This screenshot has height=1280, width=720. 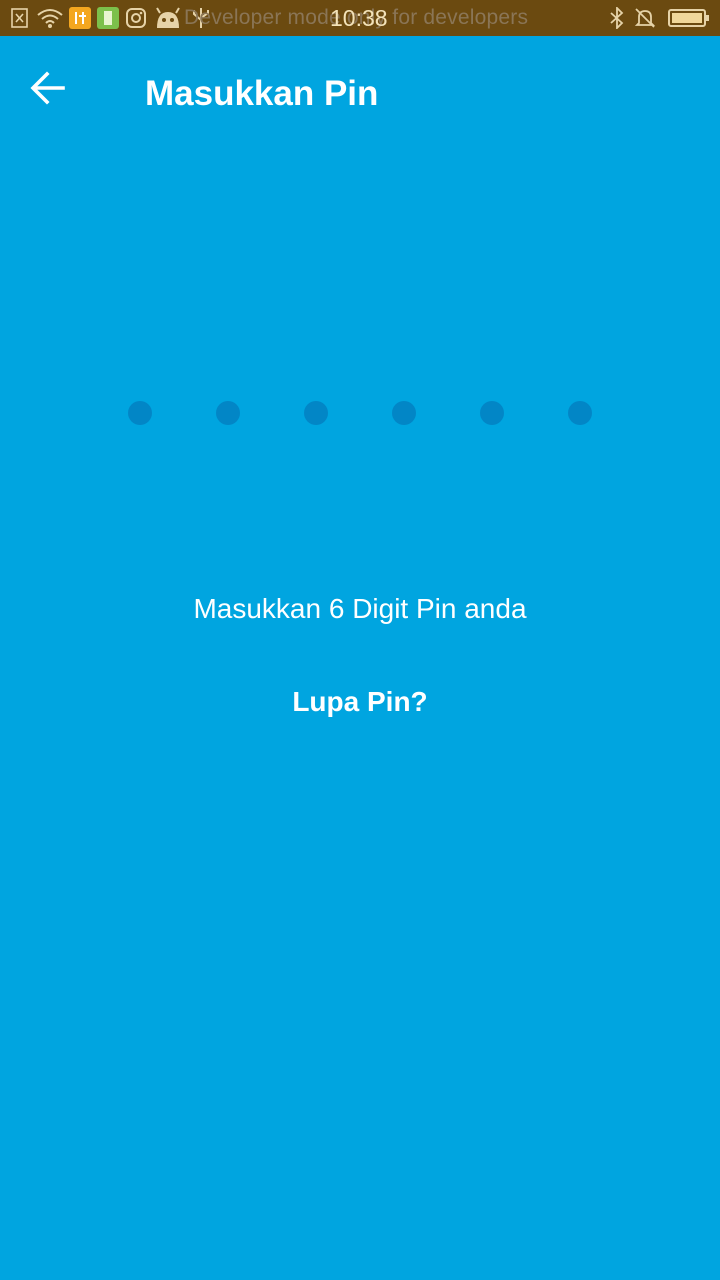 What do you see at coordinates (362, 414) in the screenshot?
I see `pin-indicator` at bounding box center [362, 414].